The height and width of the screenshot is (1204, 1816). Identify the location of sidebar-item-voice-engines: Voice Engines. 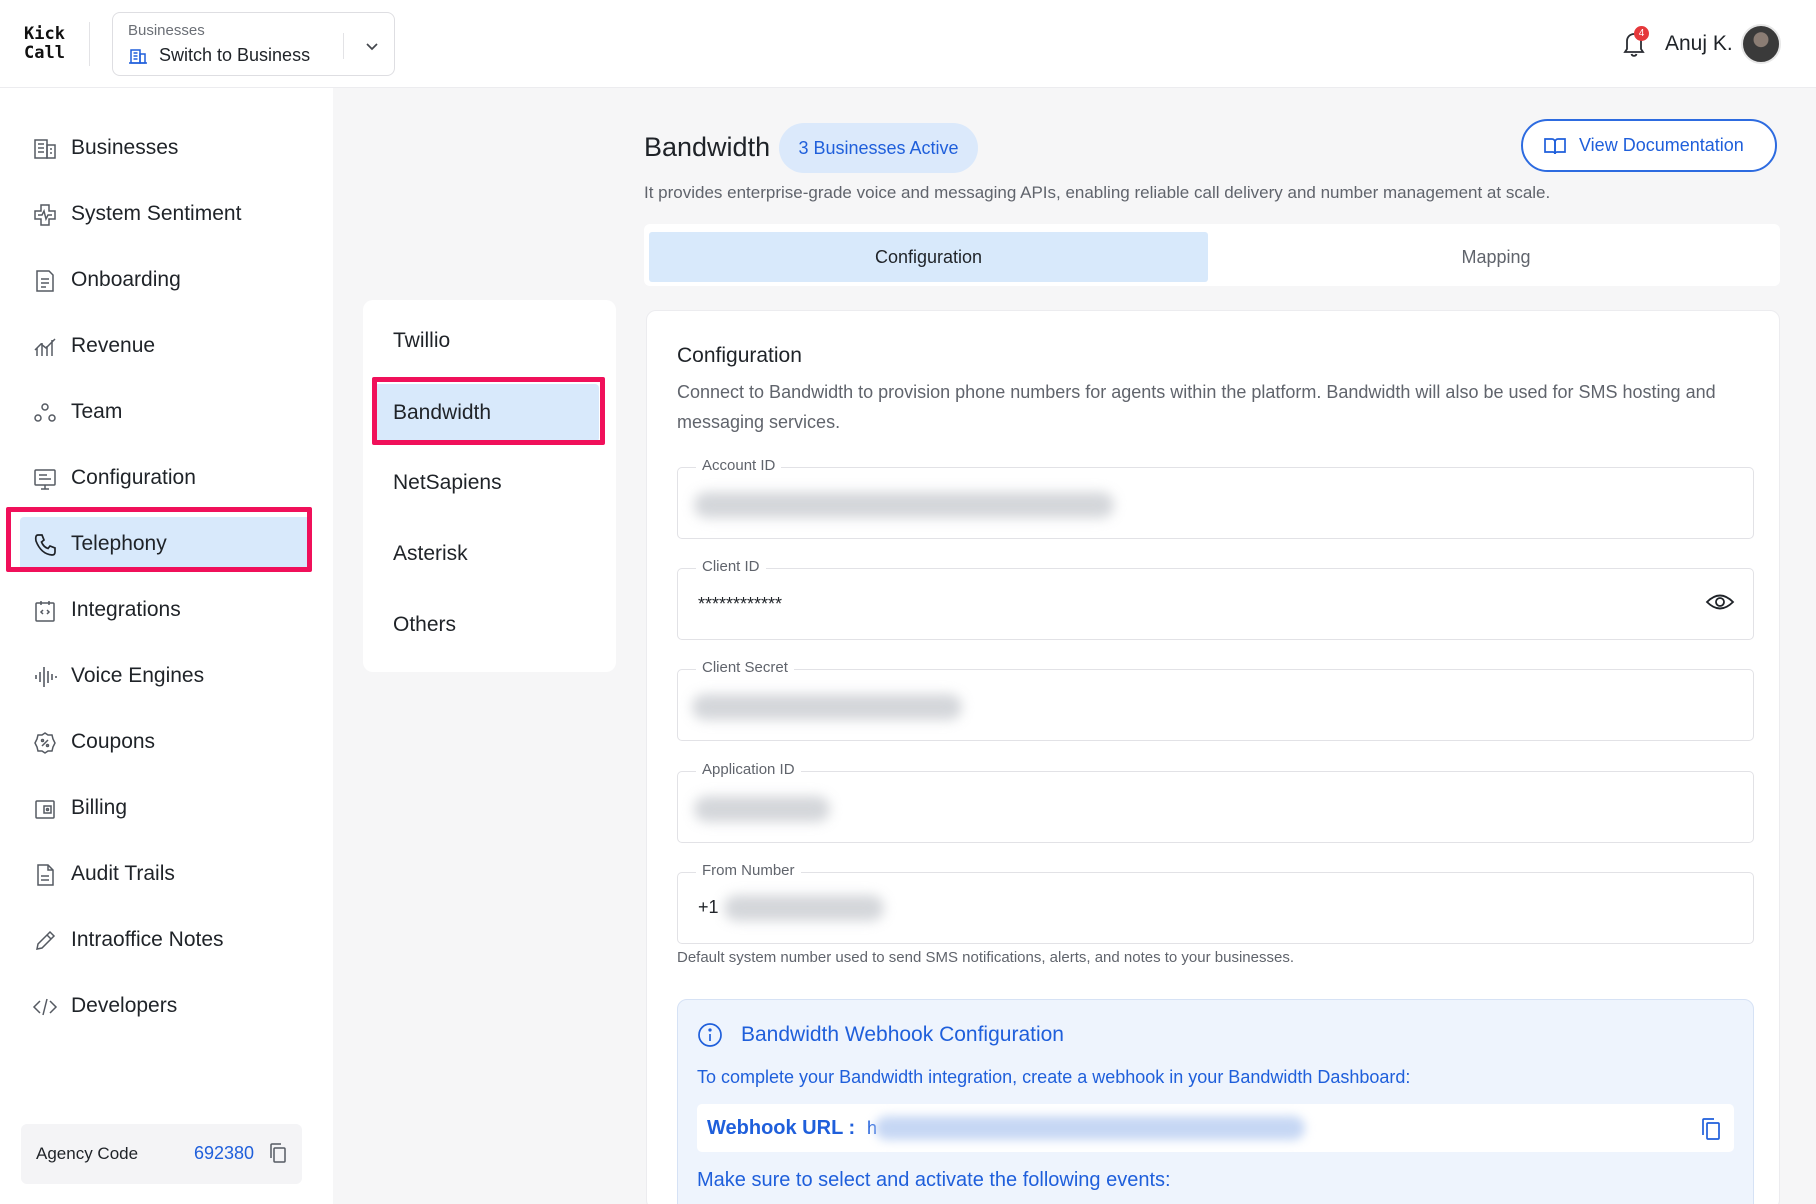
(165, 676).